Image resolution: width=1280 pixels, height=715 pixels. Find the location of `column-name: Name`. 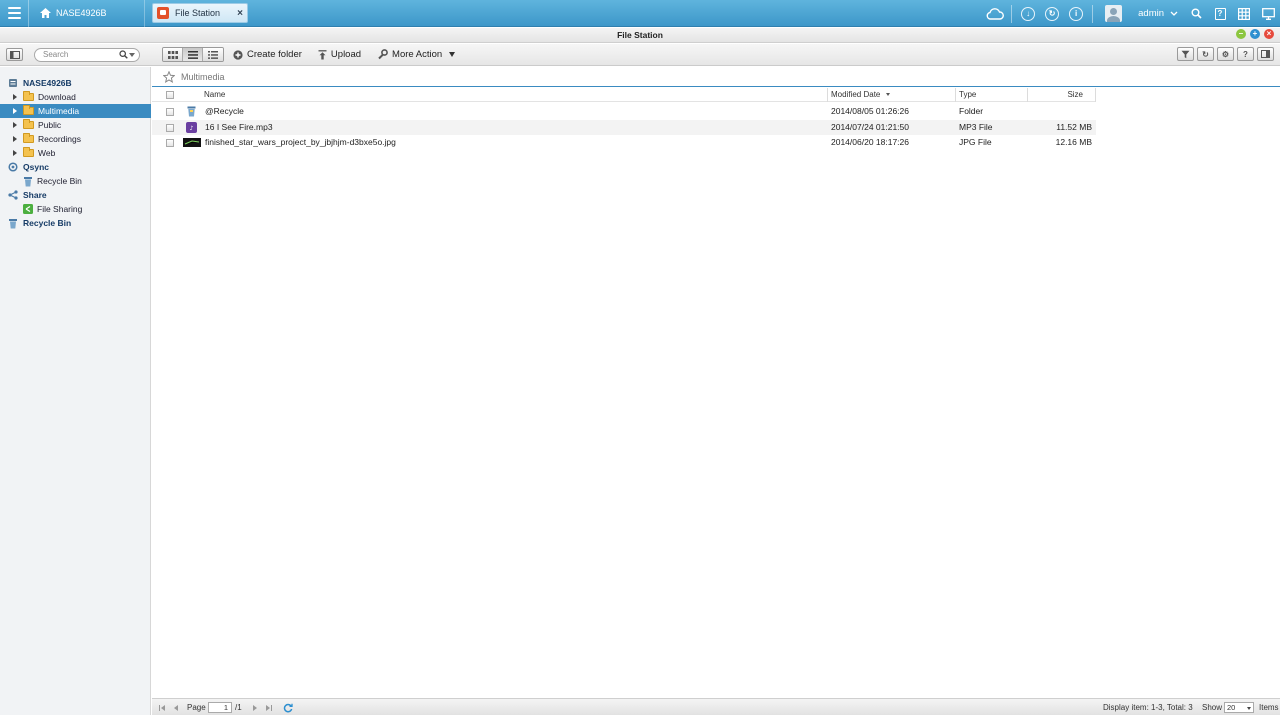

column-name: Name is located at coordinates (514, 95).